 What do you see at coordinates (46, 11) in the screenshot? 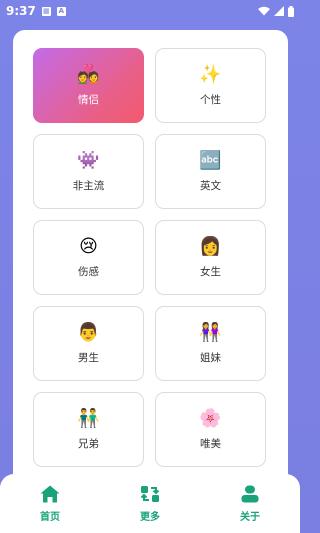
I see `gallery-notification-icon: ▦` at bounding box center [46, 11].